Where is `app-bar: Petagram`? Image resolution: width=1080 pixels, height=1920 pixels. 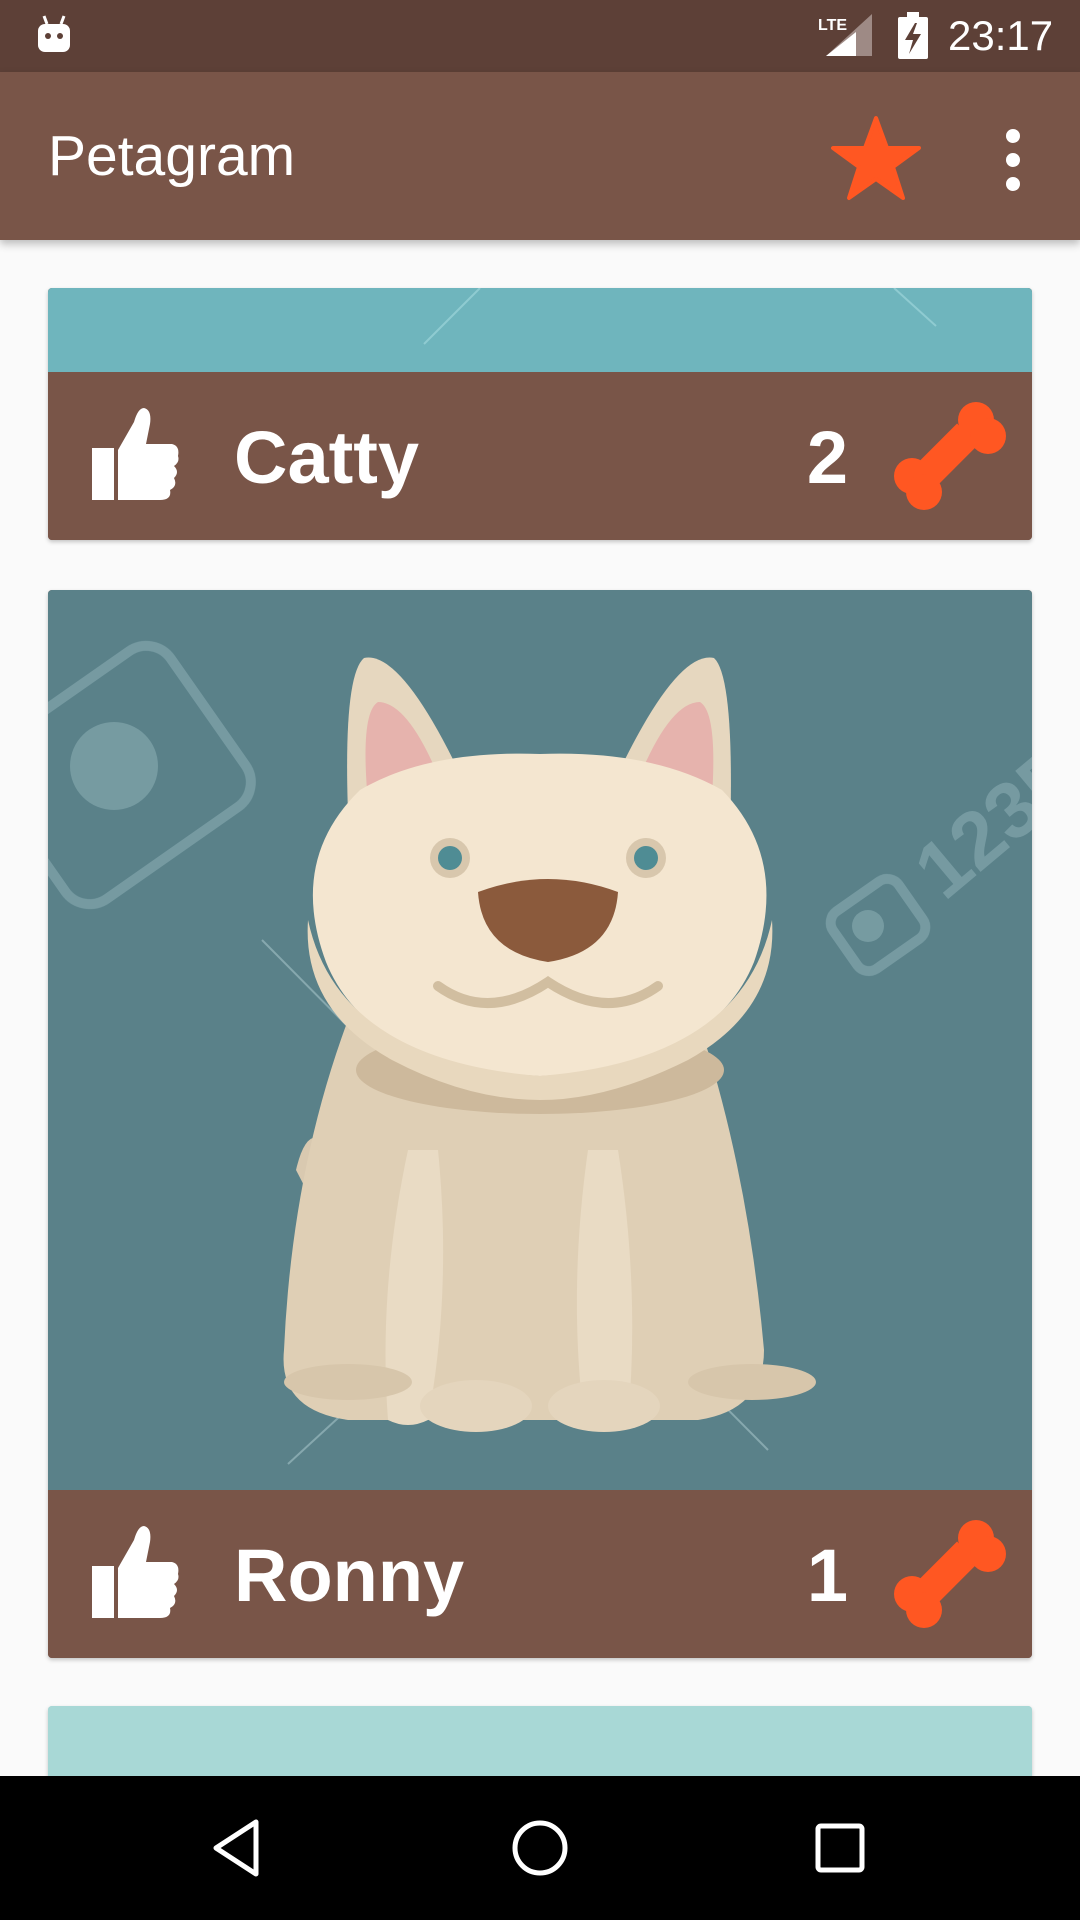 app-bar: Petagram is located at coordinates (540, 156).